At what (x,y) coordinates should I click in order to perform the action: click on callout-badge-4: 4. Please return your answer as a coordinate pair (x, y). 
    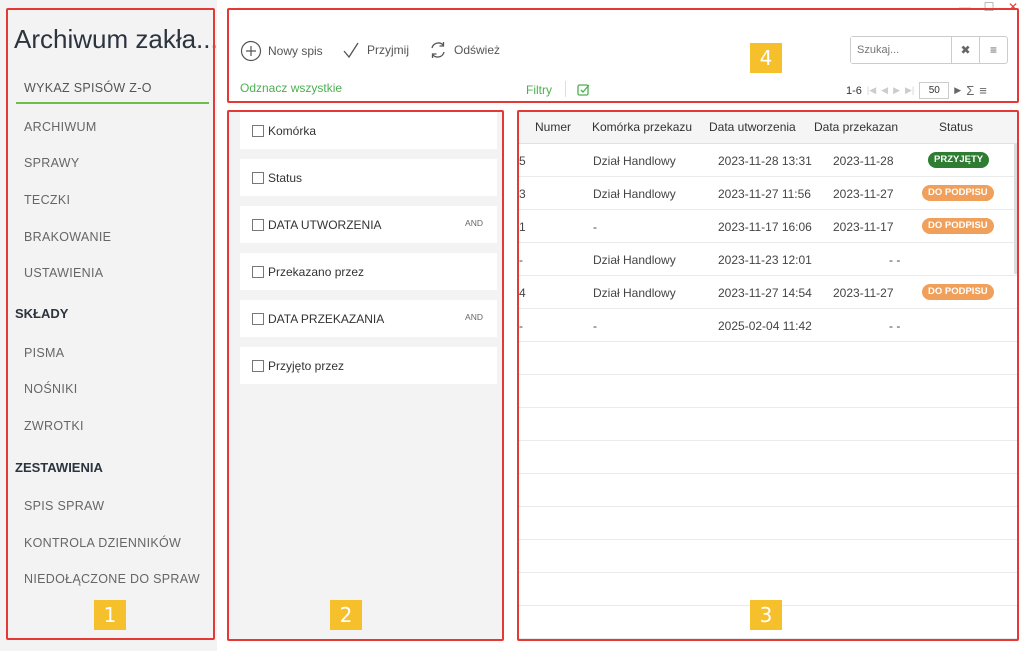
    Looking at the image, I should click on (766, 58).